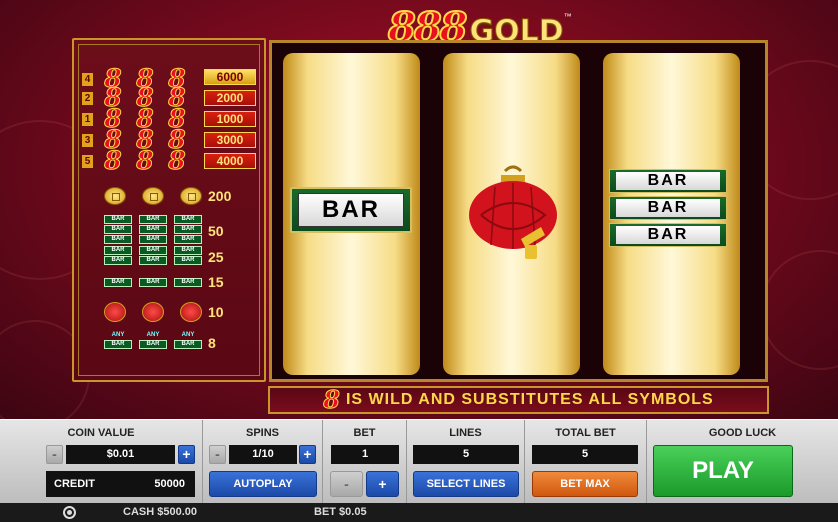 This screenshot has width=838, height=522. I want to click on background-swirl, so click(799, 310).